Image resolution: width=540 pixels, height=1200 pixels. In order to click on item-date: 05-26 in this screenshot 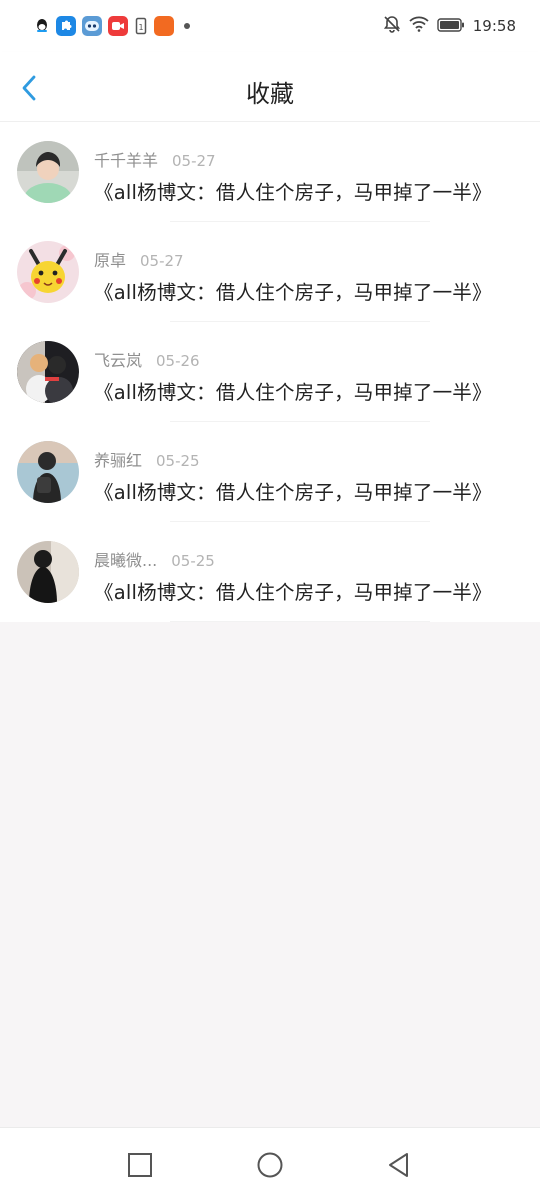, I will do `click(178, 361)`.